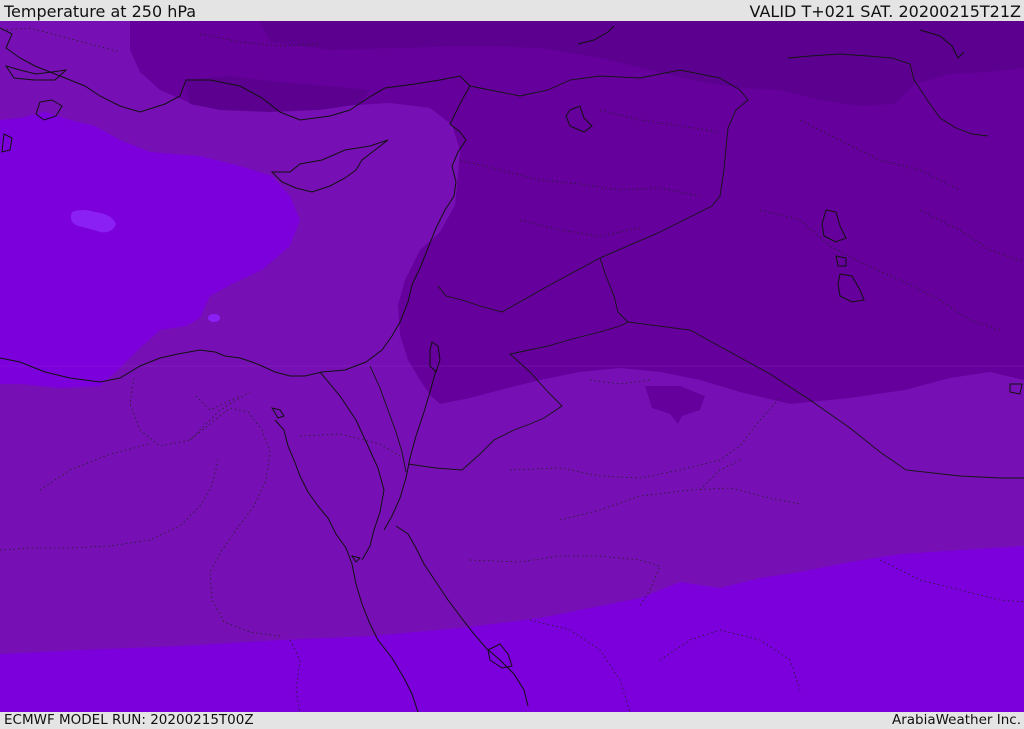 Image resolution: width=1024 pixels, height=729 pixels. What do you see at coordinates (214, 318) in the screenshot?
I see `temperature-band-warmest-dot` at bounding box center [214, 318].